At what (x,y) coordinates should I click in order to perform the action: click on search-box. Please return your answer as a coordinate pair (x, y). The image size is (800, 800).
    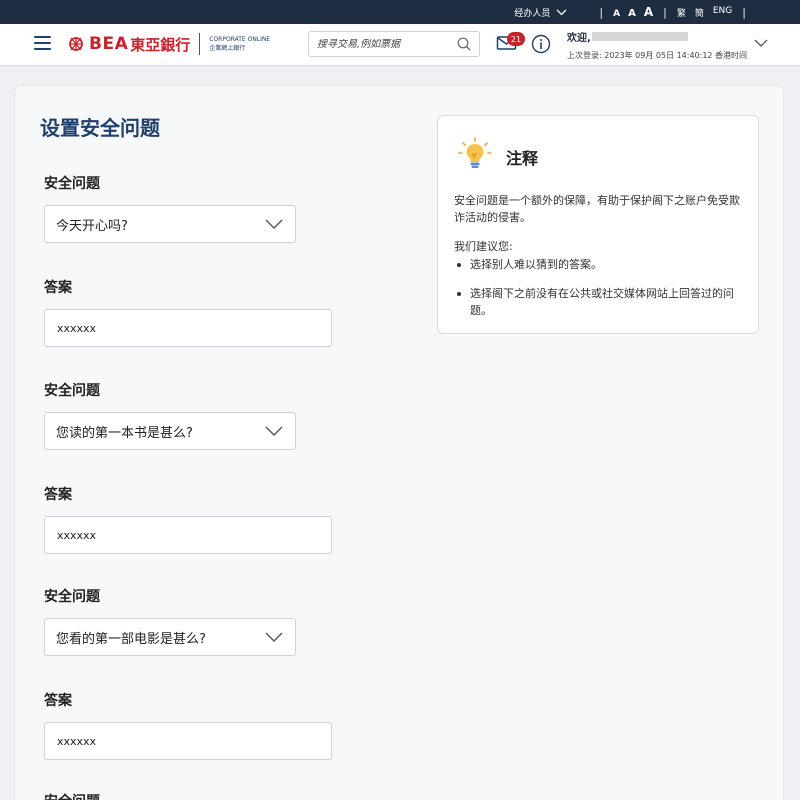
    Looking at the image, I should click on (394, 44).